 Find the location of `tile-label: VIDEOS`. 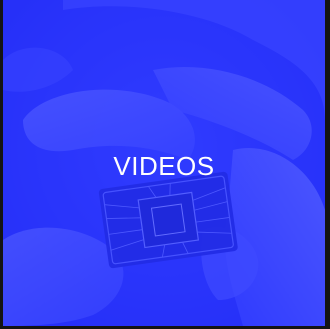

tile-label: VIDEOS is located at coordinates (164, 166).